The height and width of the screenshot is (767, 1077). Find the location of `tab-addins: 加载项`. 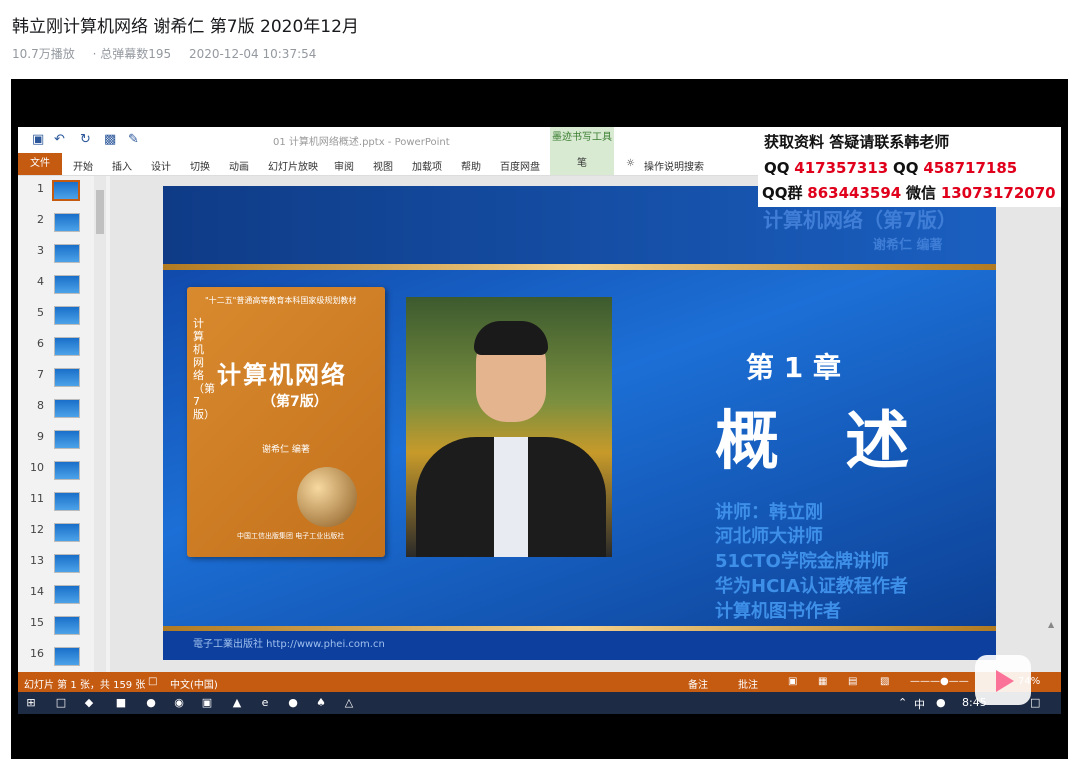

tab-addins: 加载项 is located at coordinates (427, 165).